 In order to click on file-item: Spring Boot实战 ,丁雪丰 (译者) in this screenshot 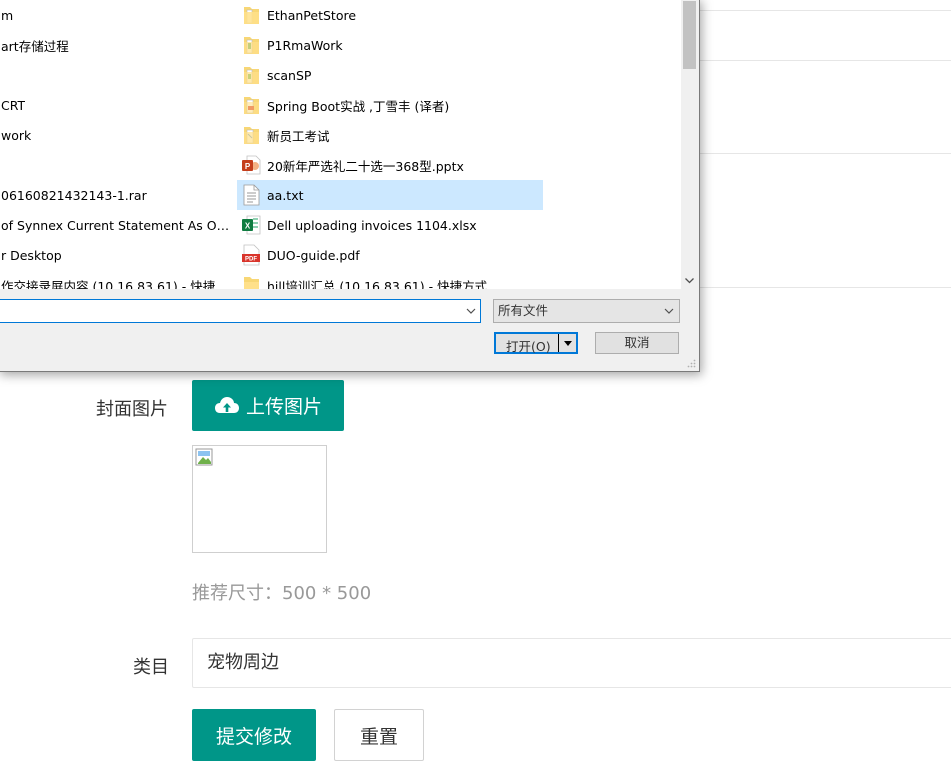, I will do `click(390, 105)`.